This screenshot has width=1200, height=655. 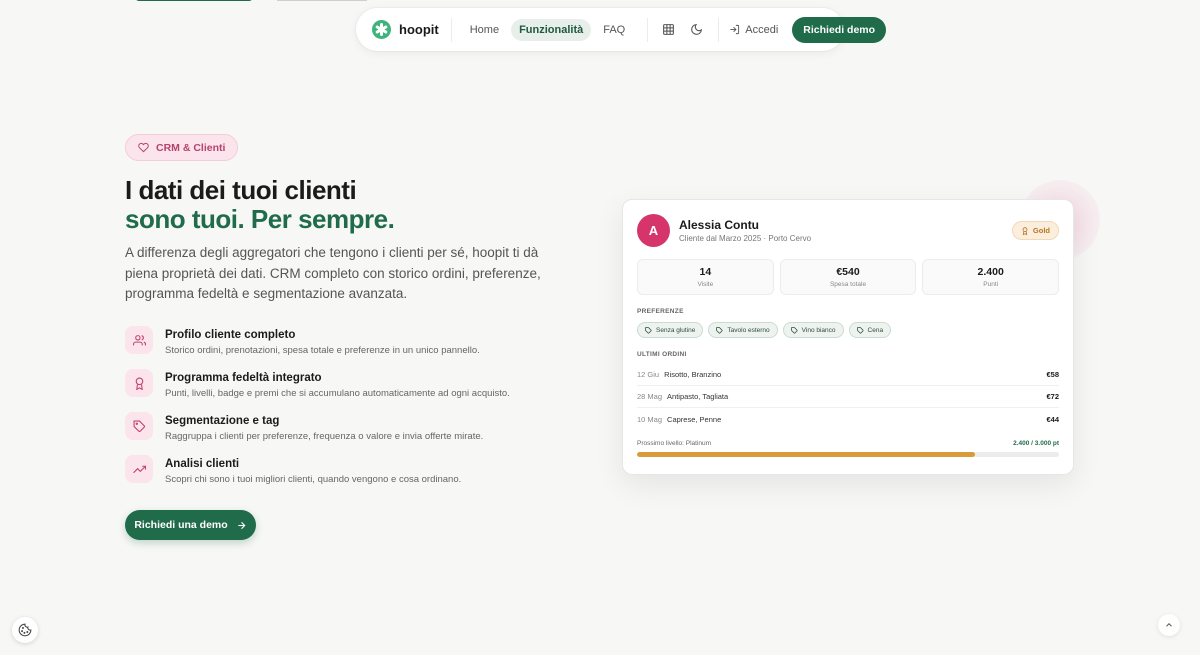 I want to click on stat-value: 2.400, so click(x=990, y=272).